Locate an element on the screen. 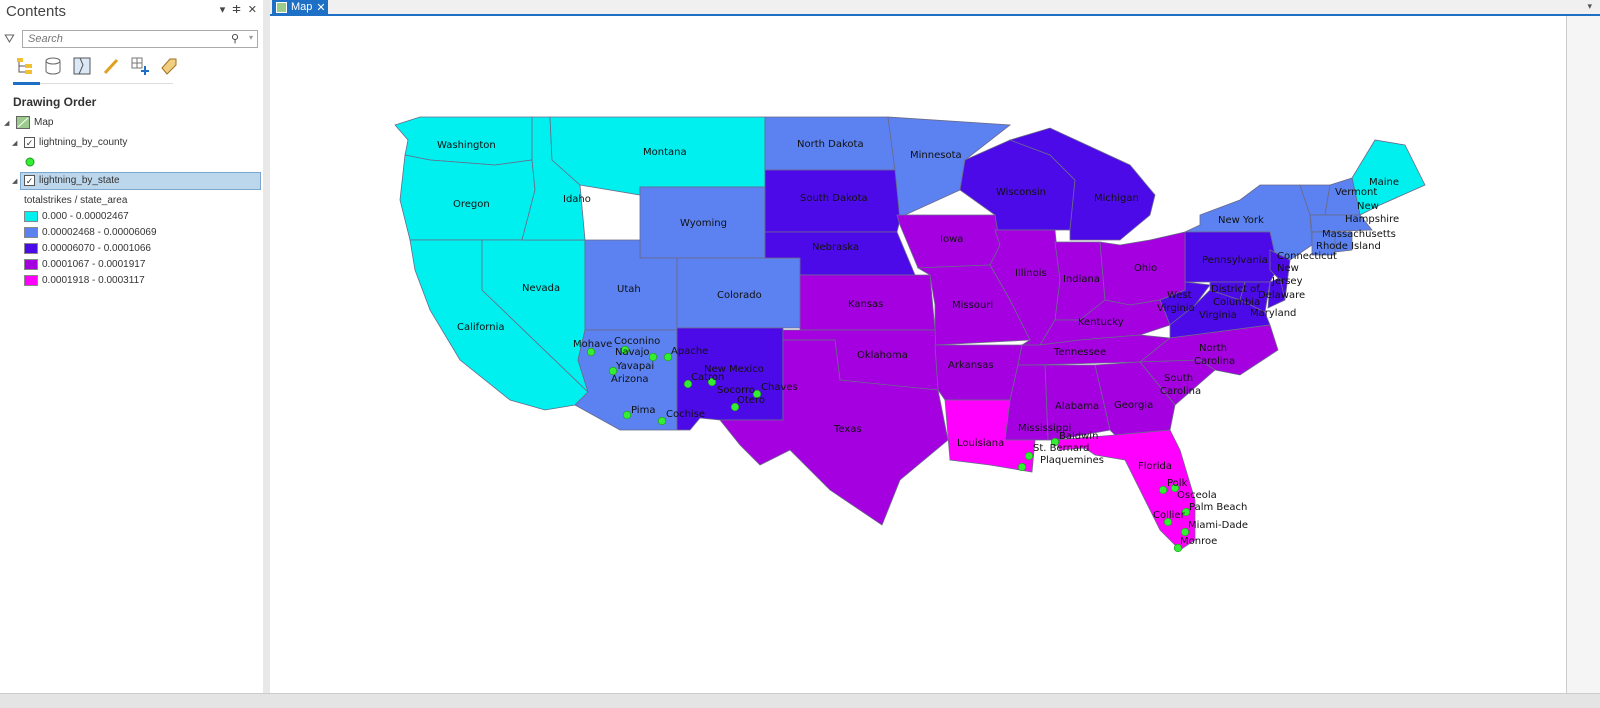  county-label-mohave: Mohave is located at coordinates (592, 344).